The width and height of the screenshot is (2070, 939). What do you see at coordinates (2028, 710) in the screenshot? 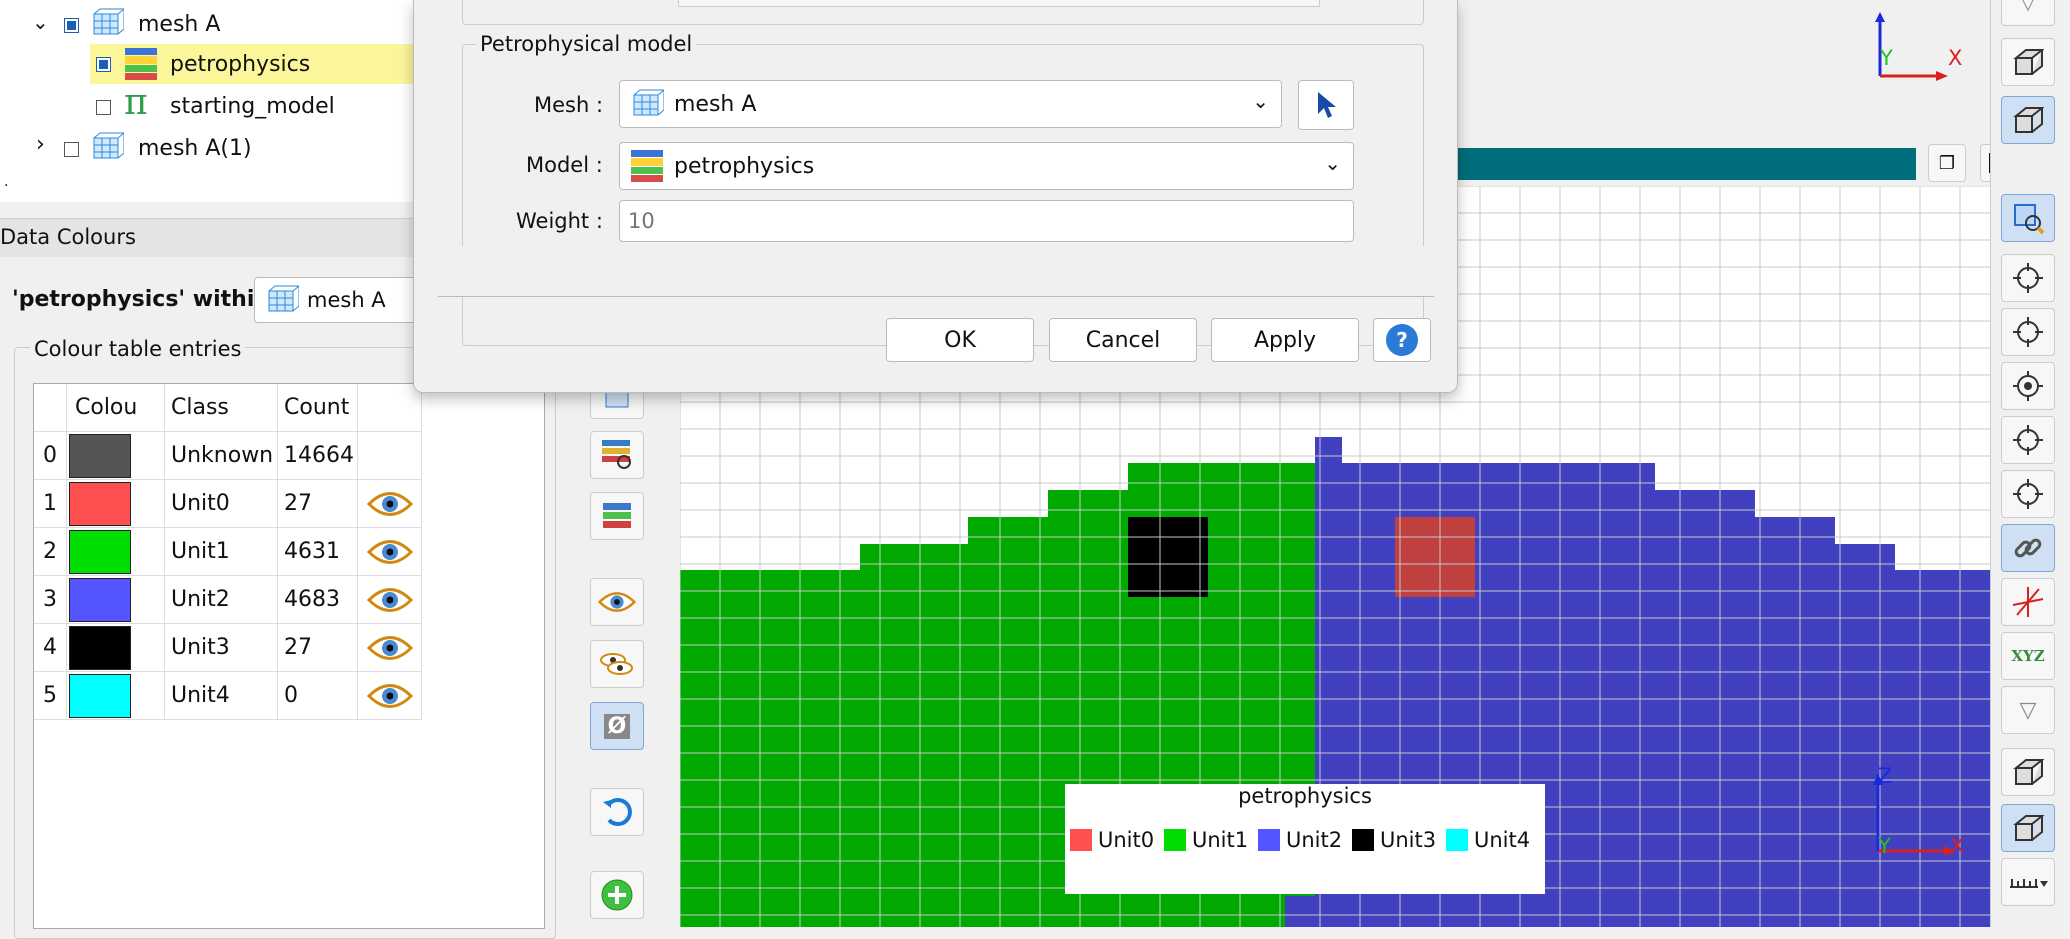
I see `filter-button: ▽` at bounding box center [2028, 710].